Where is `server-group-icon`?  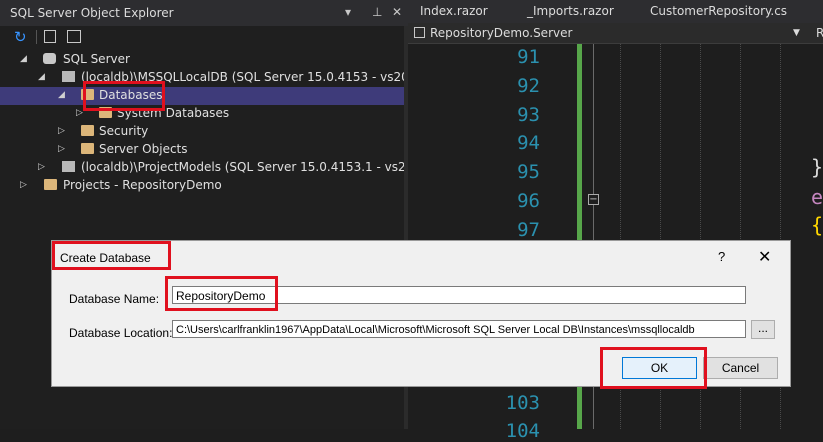
server-group-icon is located at coordinates (49, 58).